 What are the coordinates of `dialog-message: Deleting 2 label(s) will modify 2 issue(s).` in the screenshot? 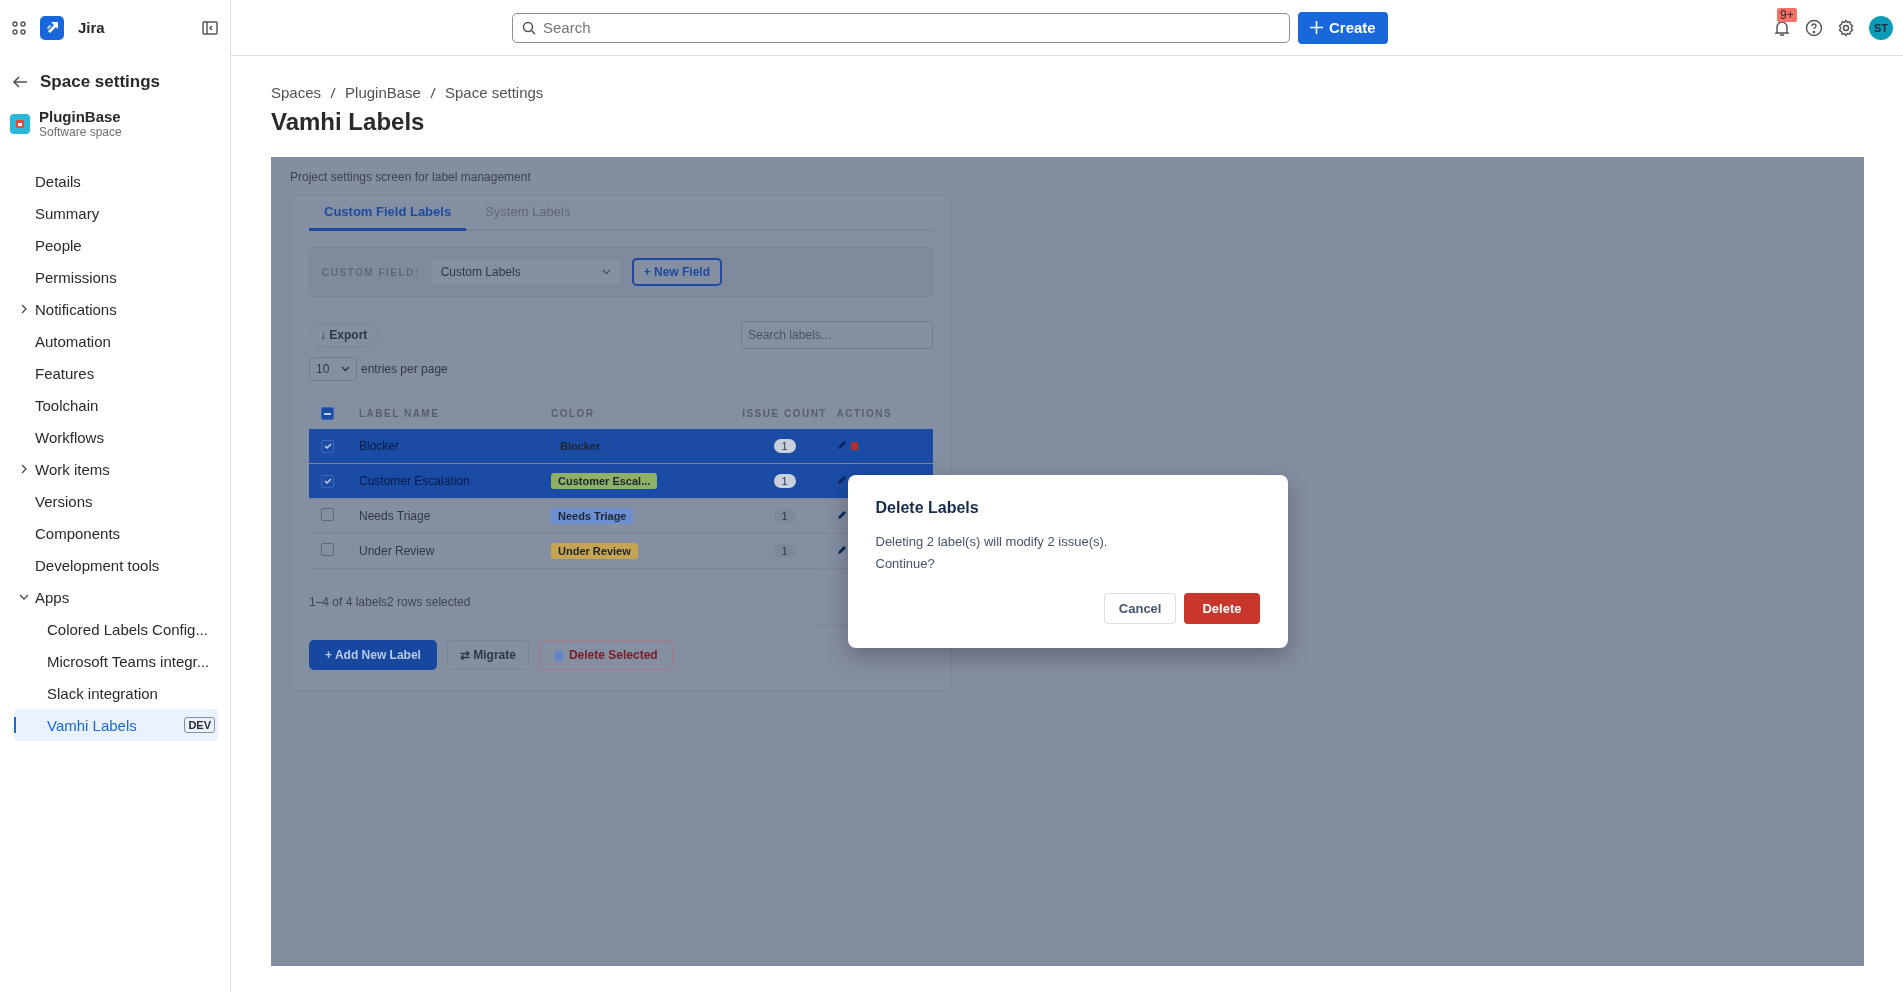 It's located at (992, 542).